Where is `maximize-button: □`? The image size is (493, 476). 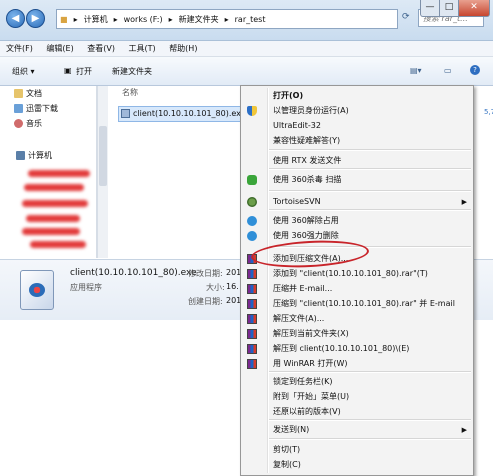 maximize-button: □ is located at coordinates (449, 8).